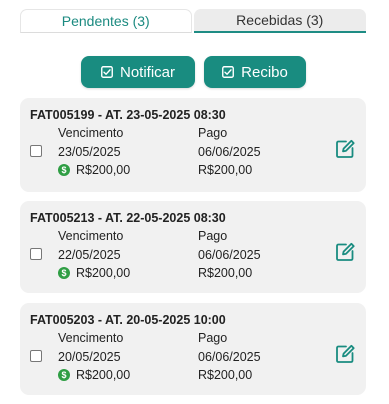 The image size is (389, 404). What do you see at coordinates (89, 255) in the screenshot?
I see `due-date: 22/05/2025` at bounding box center [89, 255].